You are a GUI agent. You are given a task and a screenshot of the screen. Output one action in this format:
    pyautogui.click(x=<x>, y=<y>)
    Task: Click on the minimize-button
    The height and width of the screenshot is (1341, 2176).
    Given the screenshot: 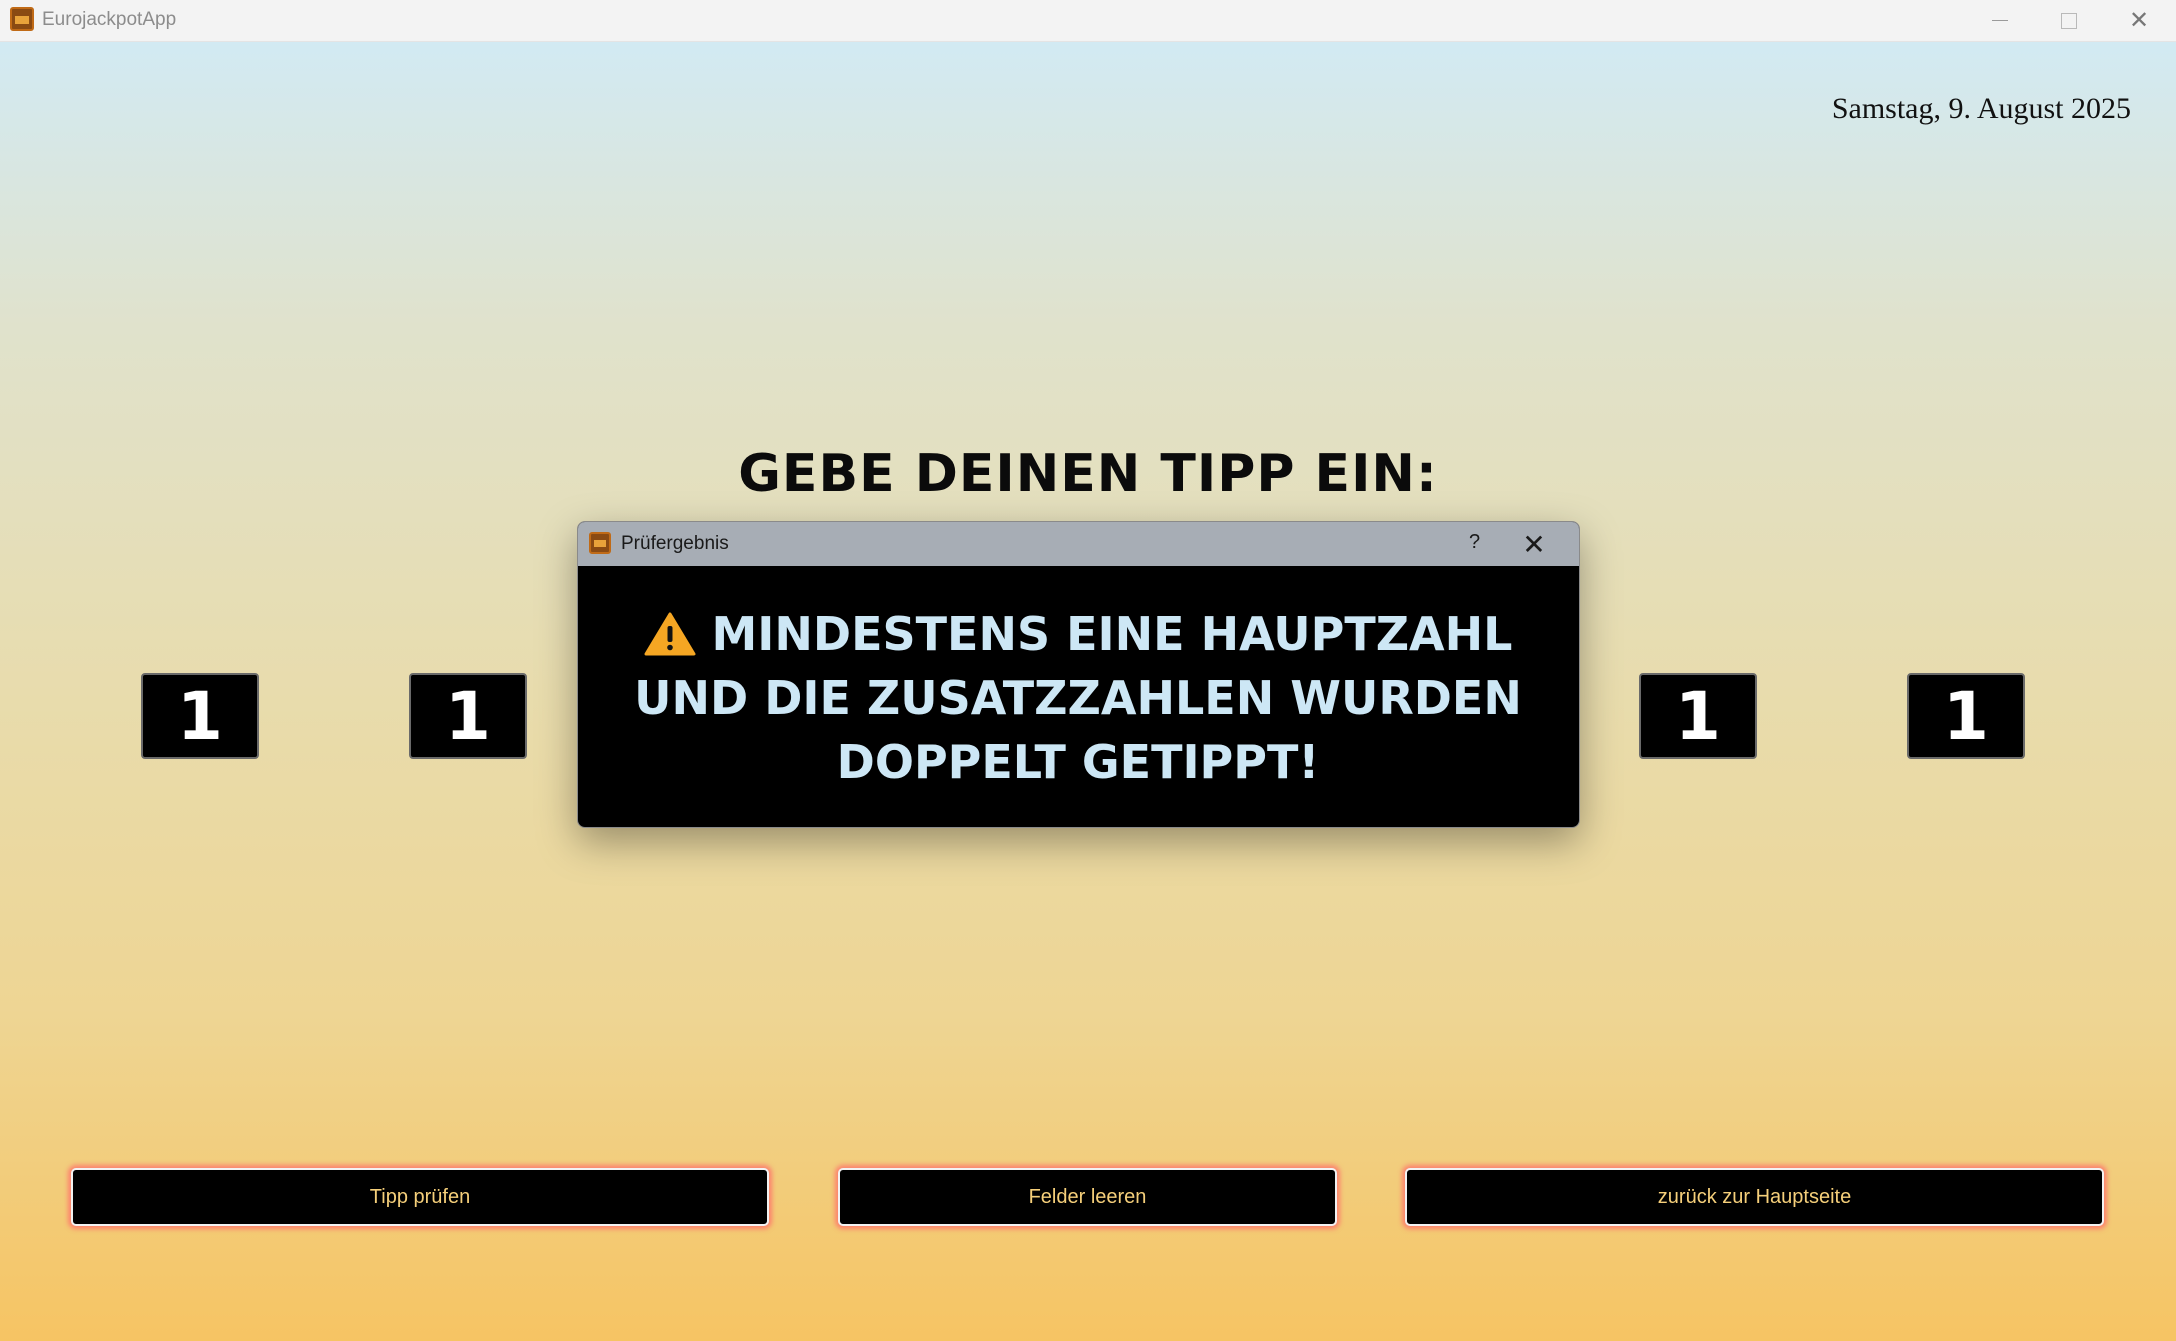 What is the action you would take?
    pyautogui.click(x=2000, y=20)
    